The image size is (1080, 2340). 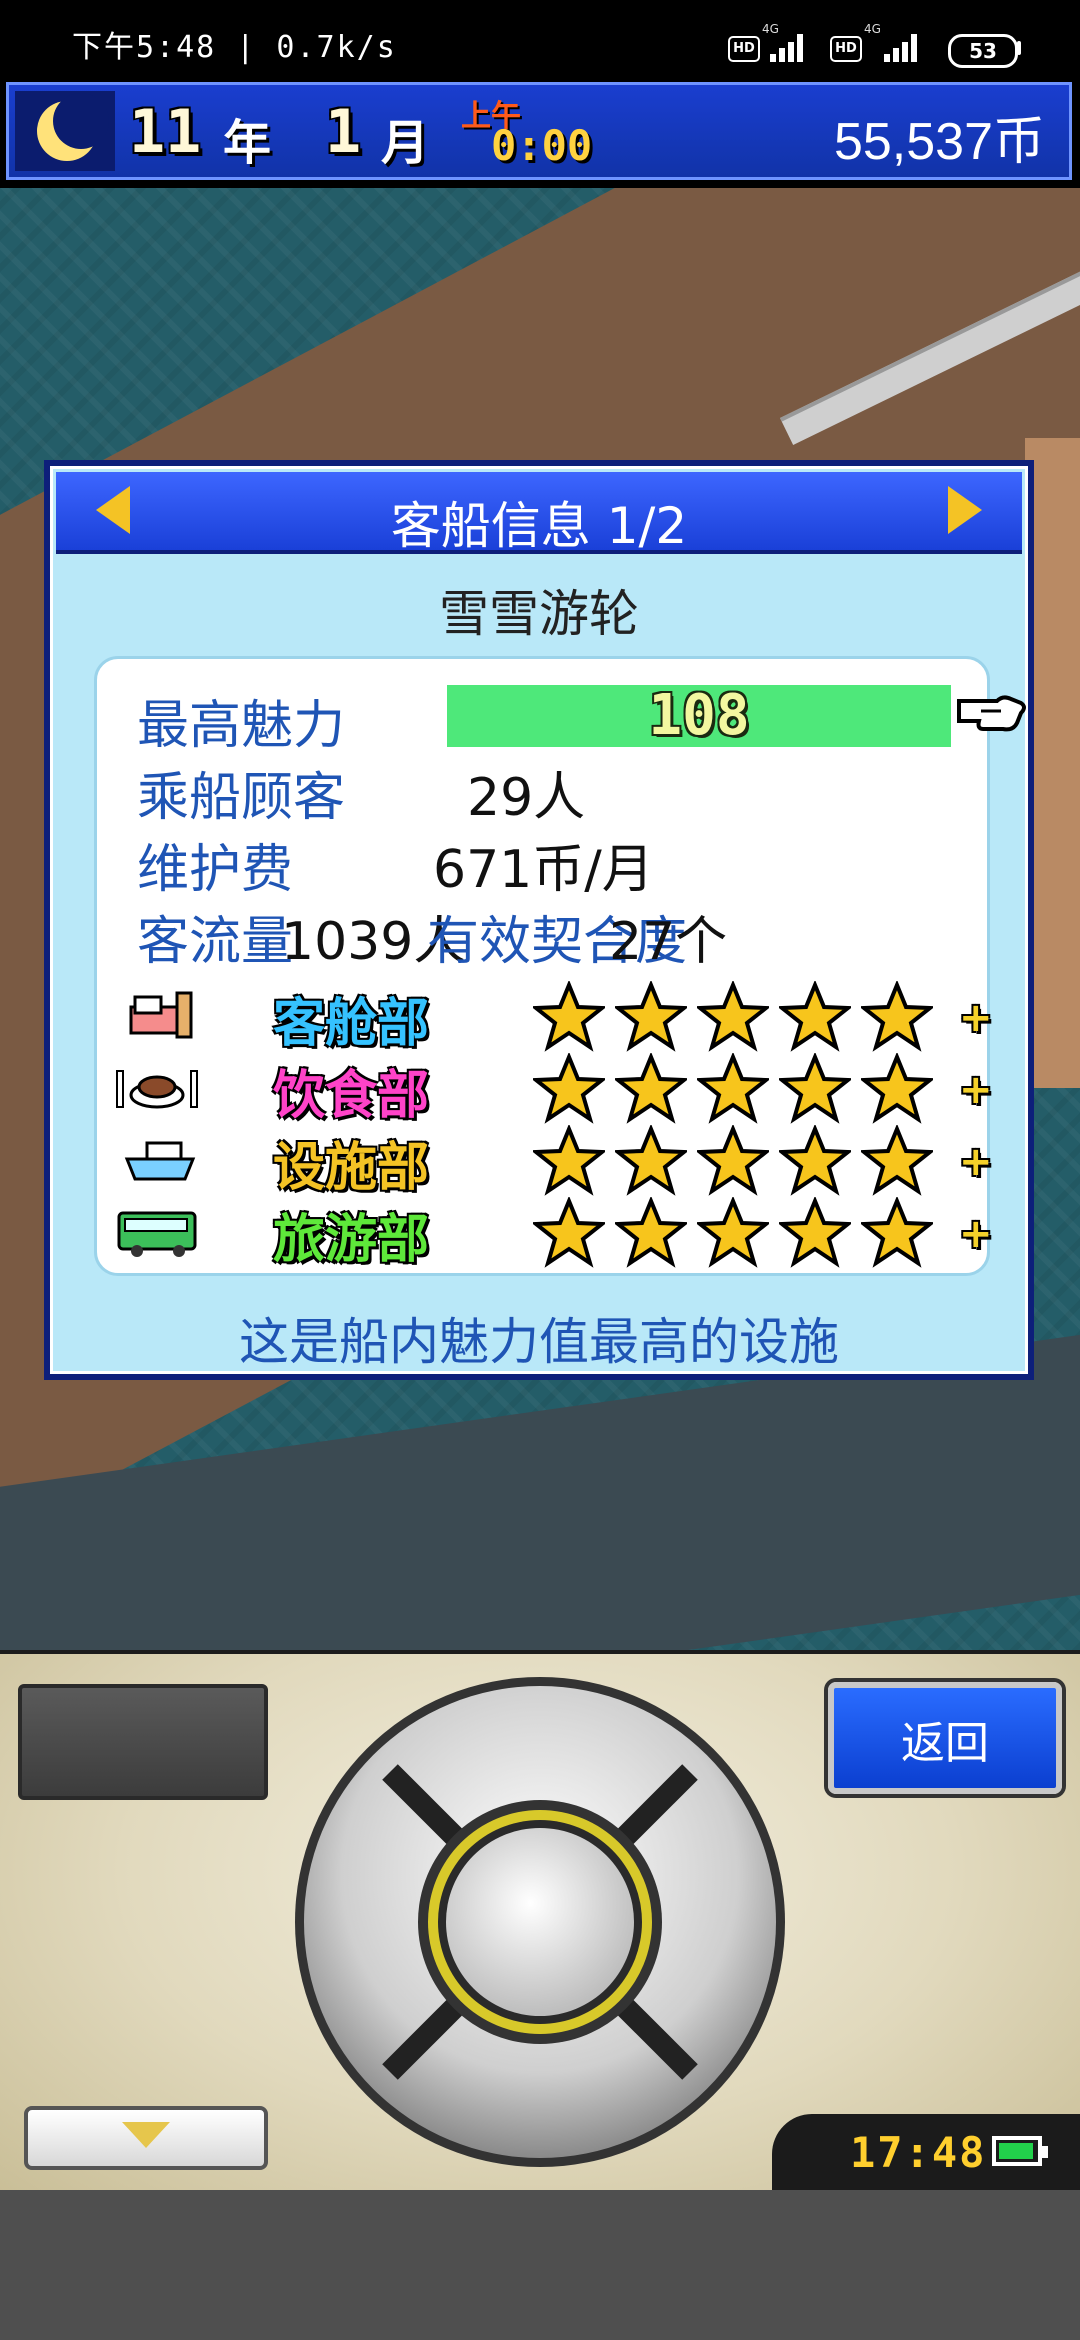 What do you see at coordinates (343, 132) in the screenshot?
I see `month-number: 1` at bounding box center [343, 132].